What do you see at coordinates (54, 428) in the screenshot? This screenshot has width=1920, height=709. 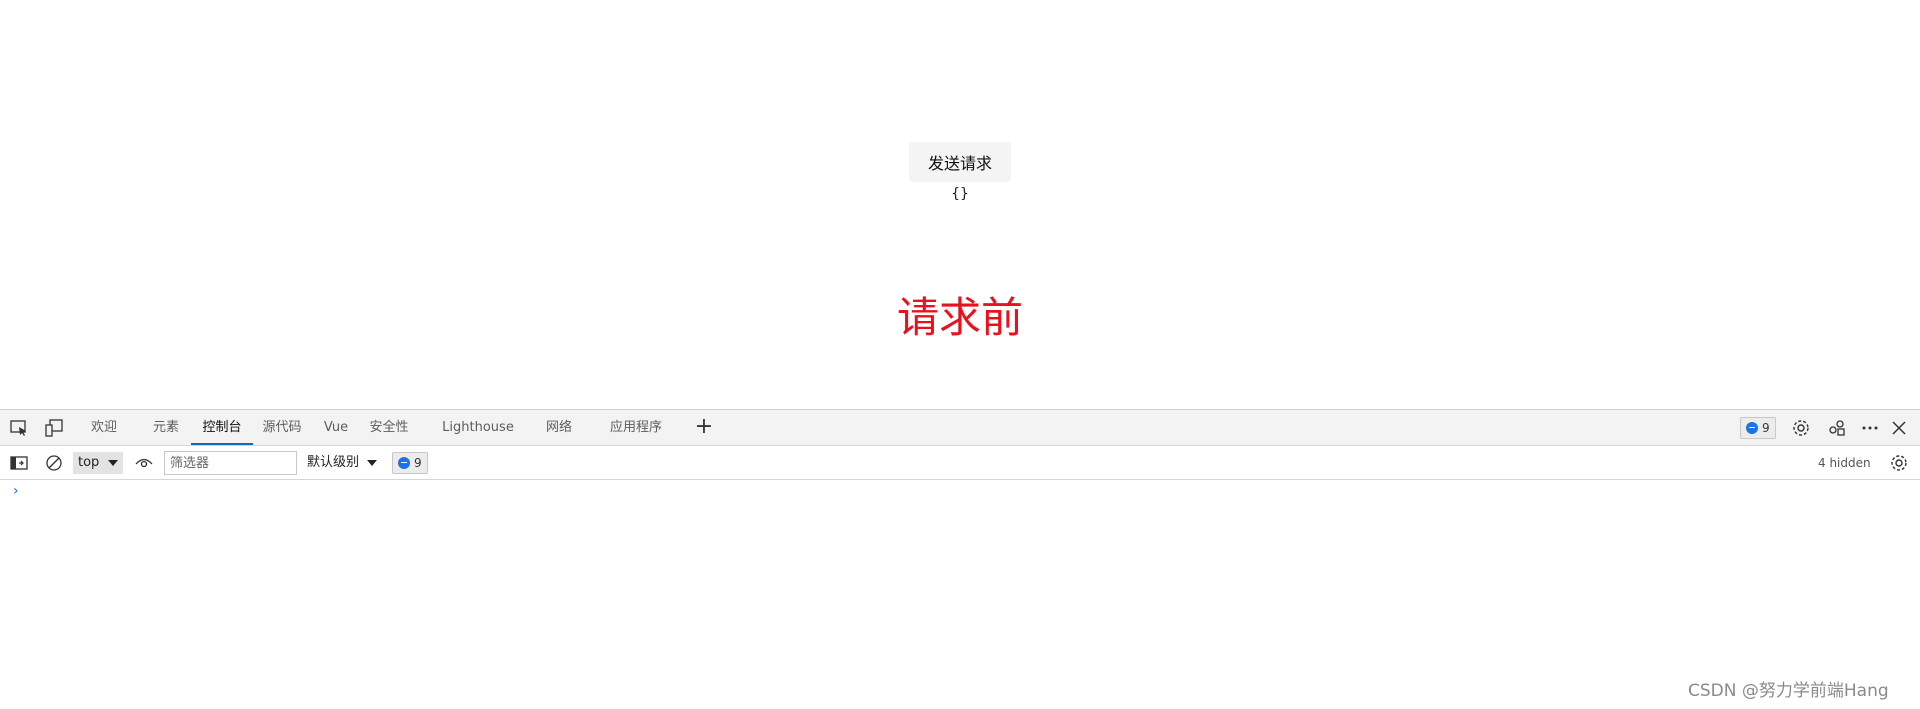 I see `device-emulation-icon` at bounding box center [54, 428].